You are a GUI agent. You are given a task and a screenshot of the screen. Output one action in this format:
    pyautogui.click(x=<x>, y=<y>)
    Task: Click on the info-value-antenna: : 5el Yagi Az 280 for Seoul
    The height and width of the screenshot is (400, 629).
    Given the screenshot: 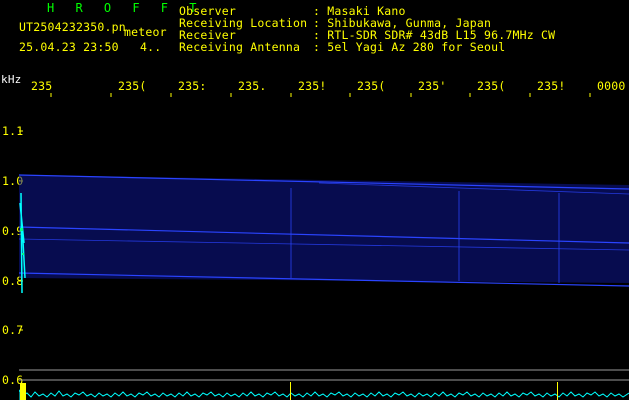 What is the action you would take?
    pyautogui.click(x=409, y=47)
    